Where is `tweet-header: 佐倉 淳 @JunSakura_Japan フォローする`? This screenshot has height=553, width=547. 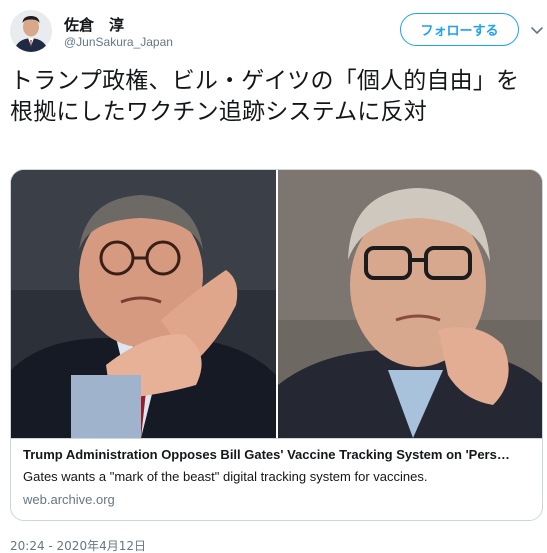
tweet-header: 佐倉 淳 @JunSakura_Japan フォローする is located at coordinates (278, 33).